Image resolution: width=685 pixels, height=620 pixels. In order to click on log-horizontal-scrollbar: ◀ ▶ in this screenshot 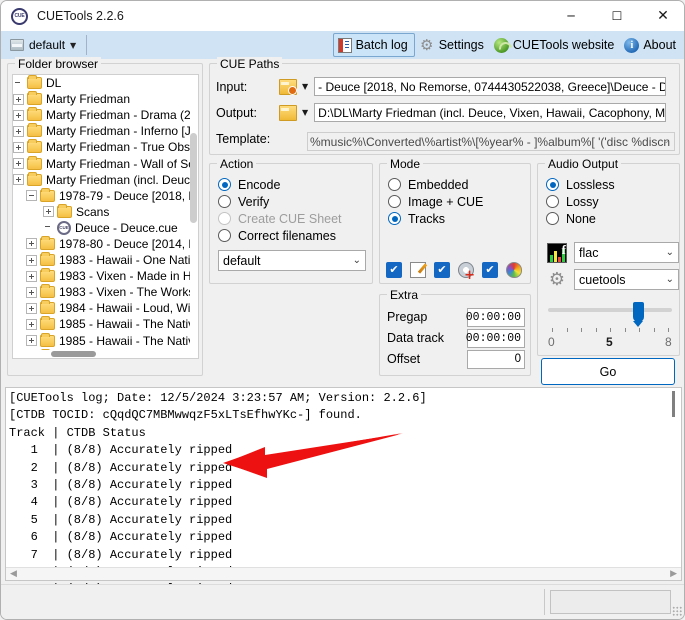, I will do `click(343, 573)`.